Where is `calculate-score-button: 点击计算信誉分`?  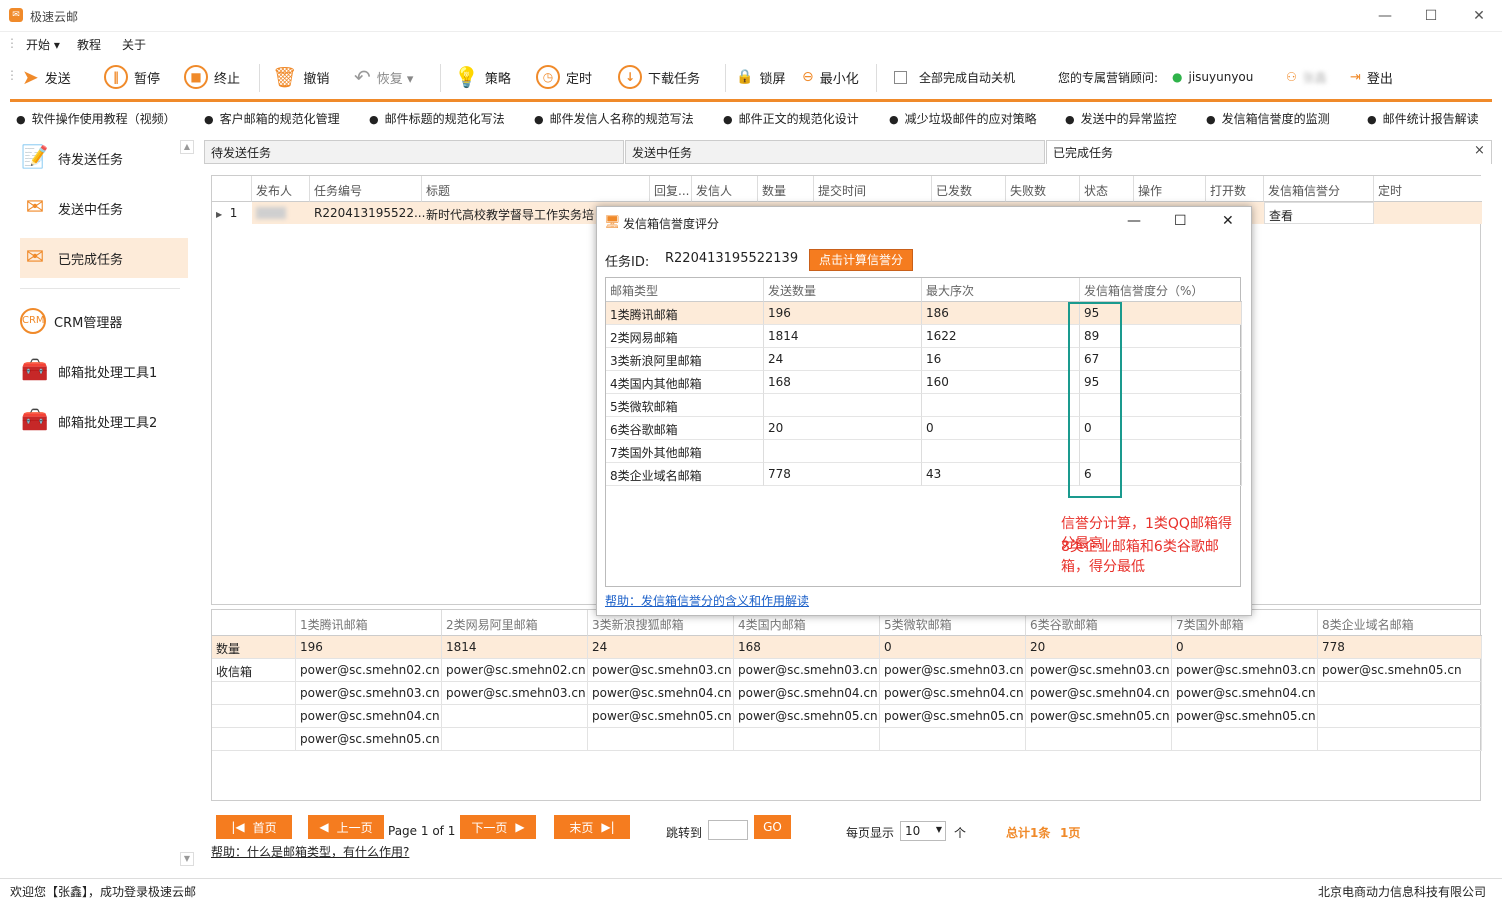 calculate-score-button: 点击计算信誉分 is located at coordinates (861, 260).